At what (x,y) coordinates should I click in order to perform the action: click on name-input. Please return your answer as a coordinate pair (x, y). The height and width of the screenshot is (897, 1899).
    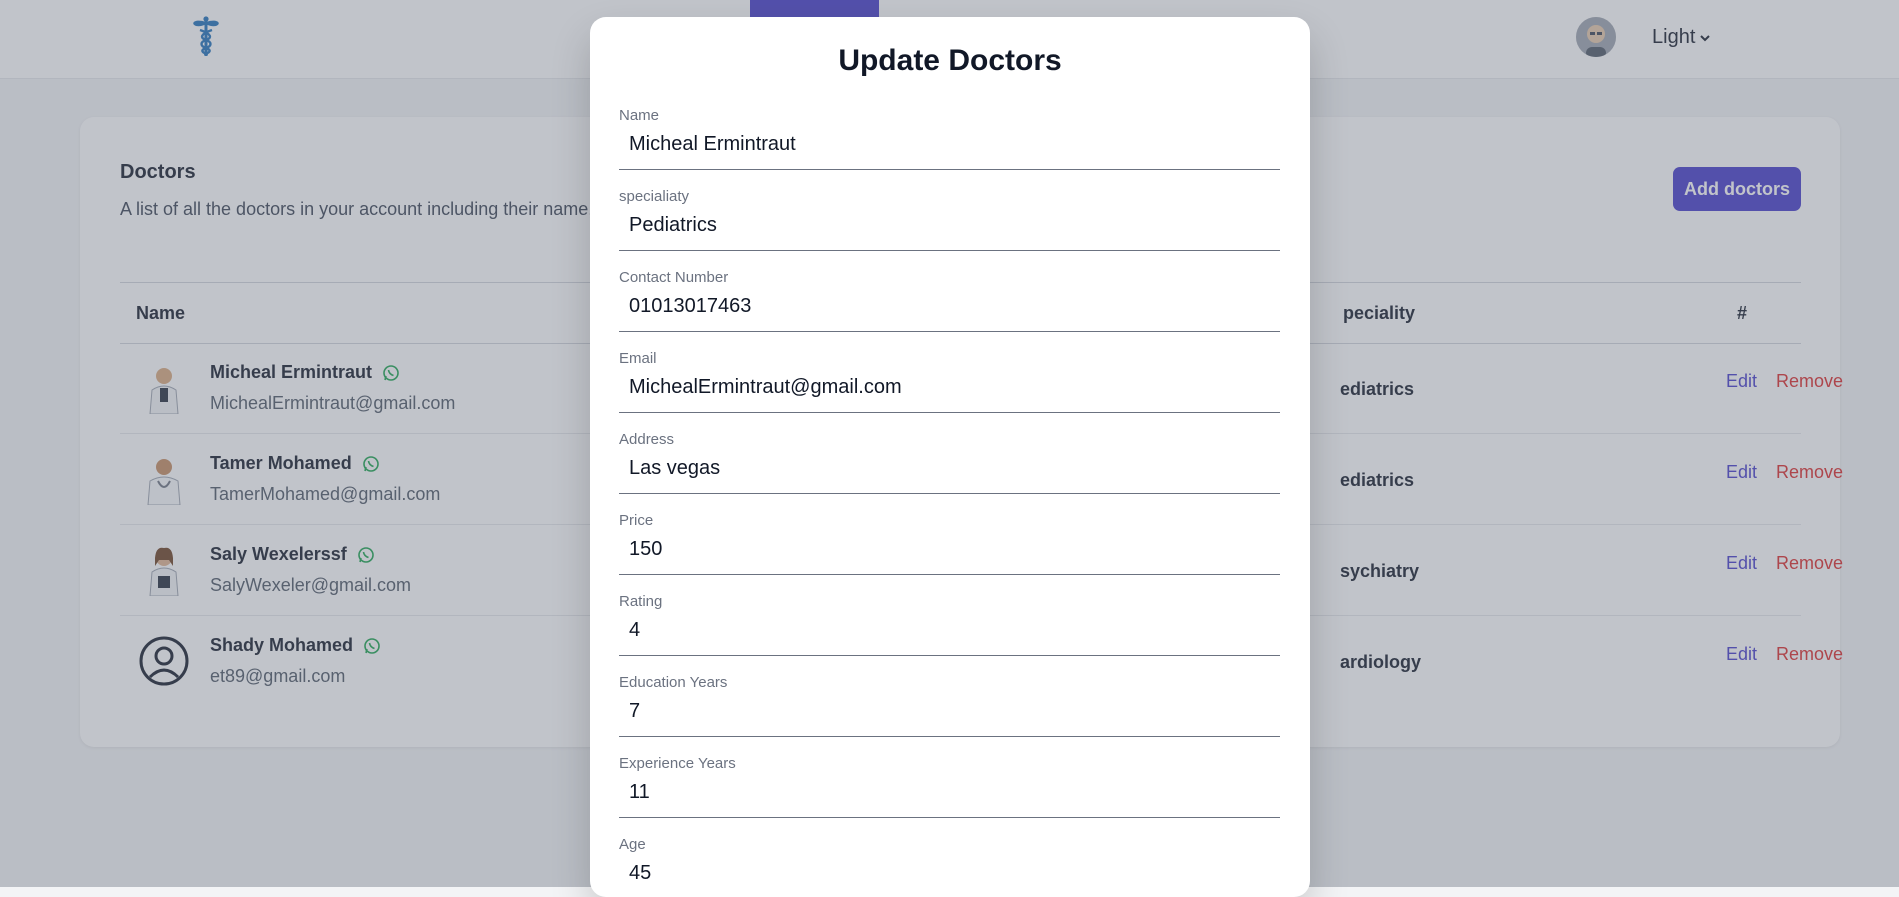
    Looking at the image, I should click on (949, 144).